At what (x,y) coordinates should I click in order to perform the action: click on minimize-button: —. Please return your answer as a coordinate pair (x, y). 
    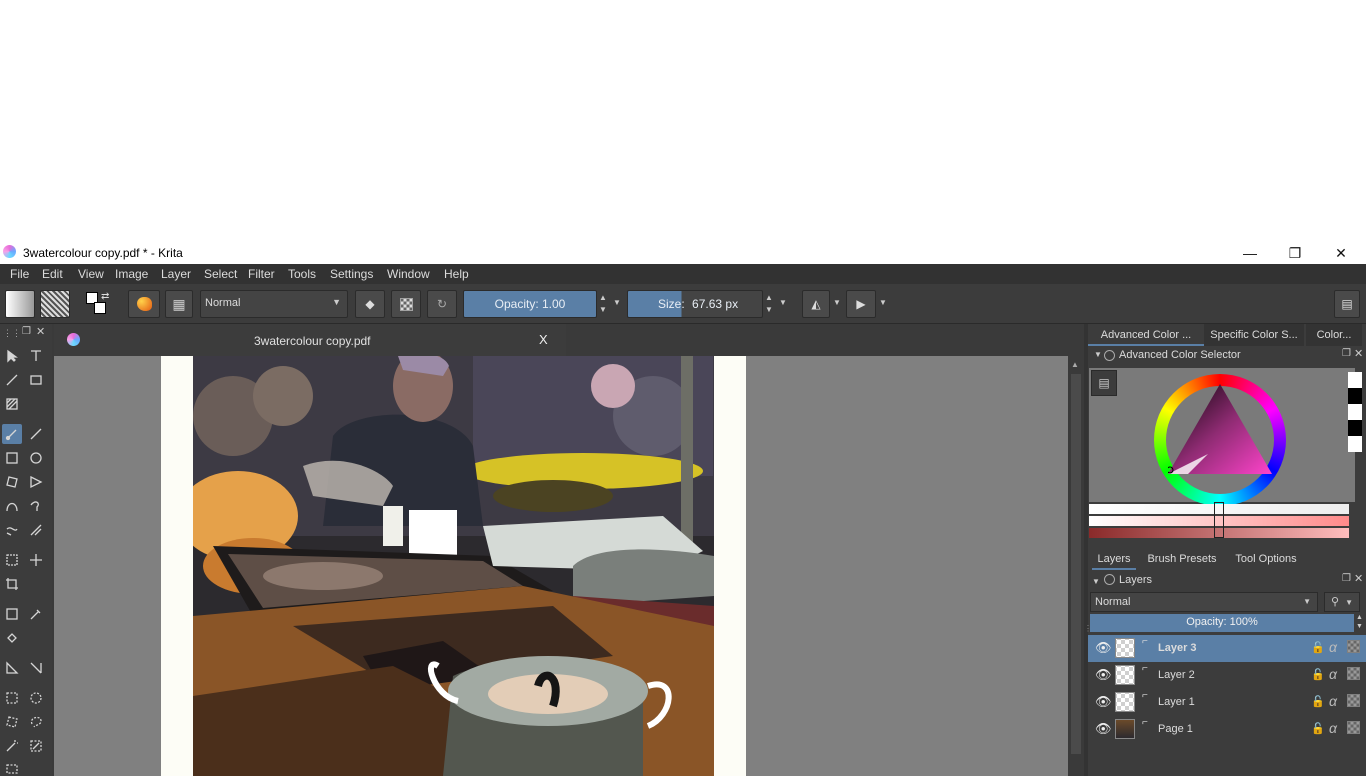
    Looking at the image, I should click on (1250, 253).